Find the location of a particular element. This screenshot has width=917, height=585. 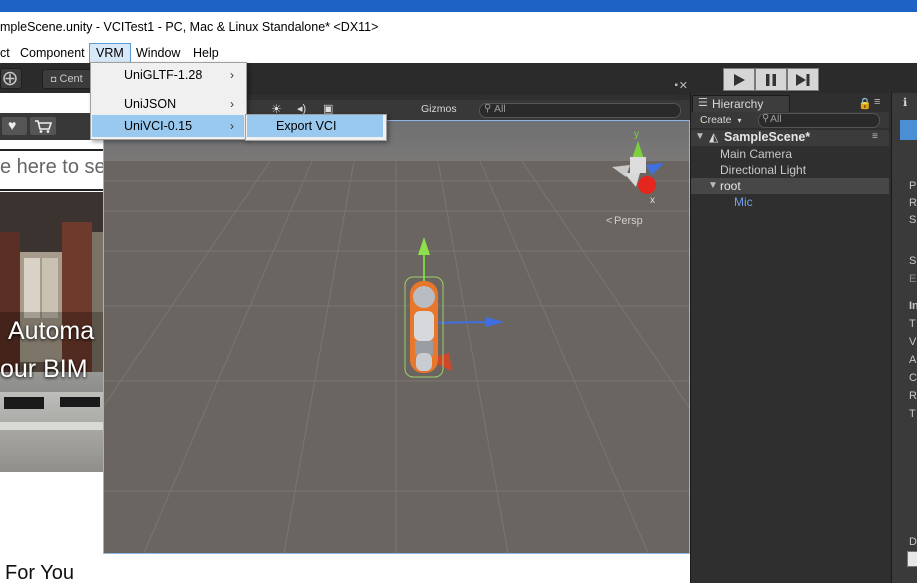

gizmo-y-label: y is located at coordinates (636, 134).